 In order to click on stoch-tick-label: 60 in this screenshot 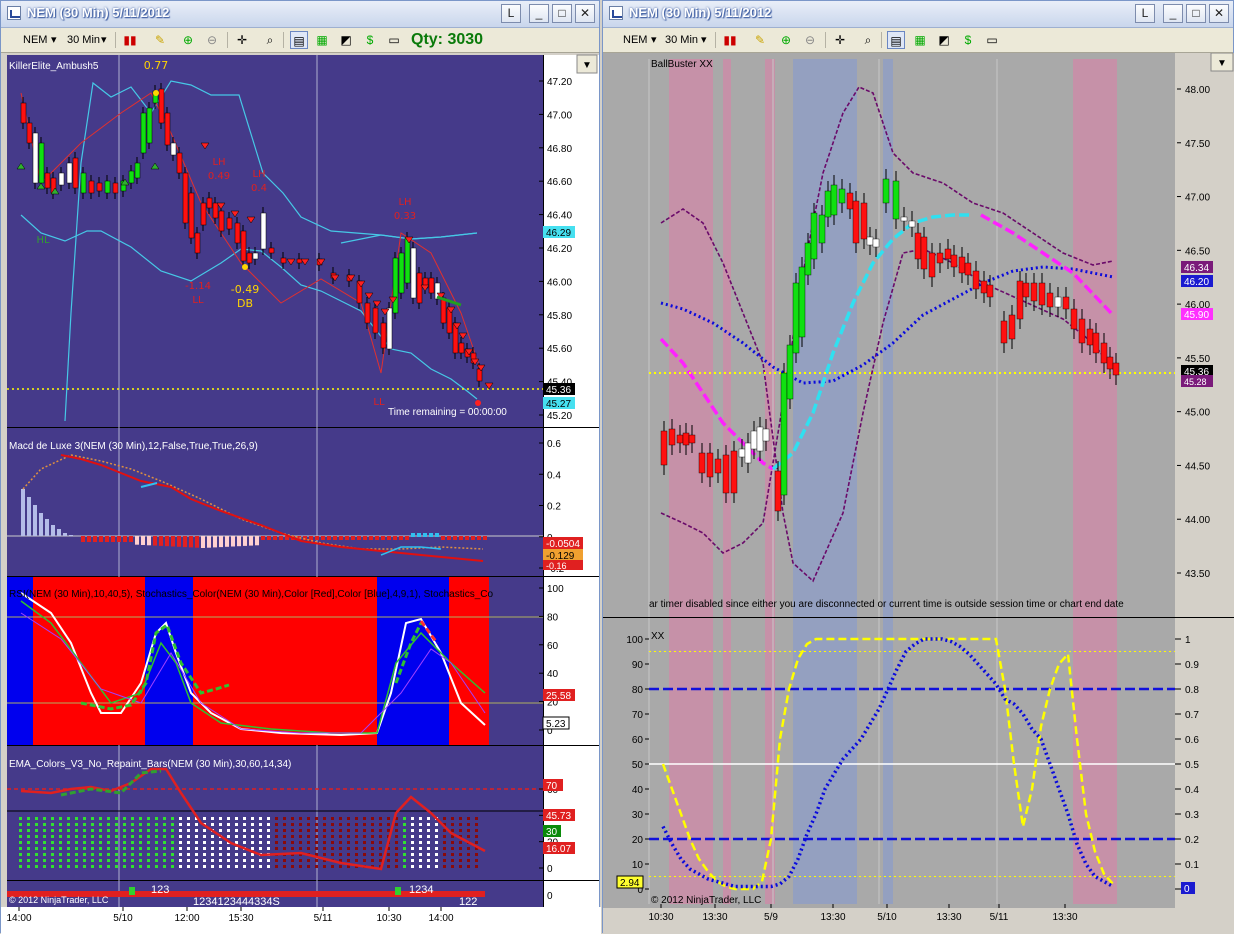, I will do `click(553, 646)`.